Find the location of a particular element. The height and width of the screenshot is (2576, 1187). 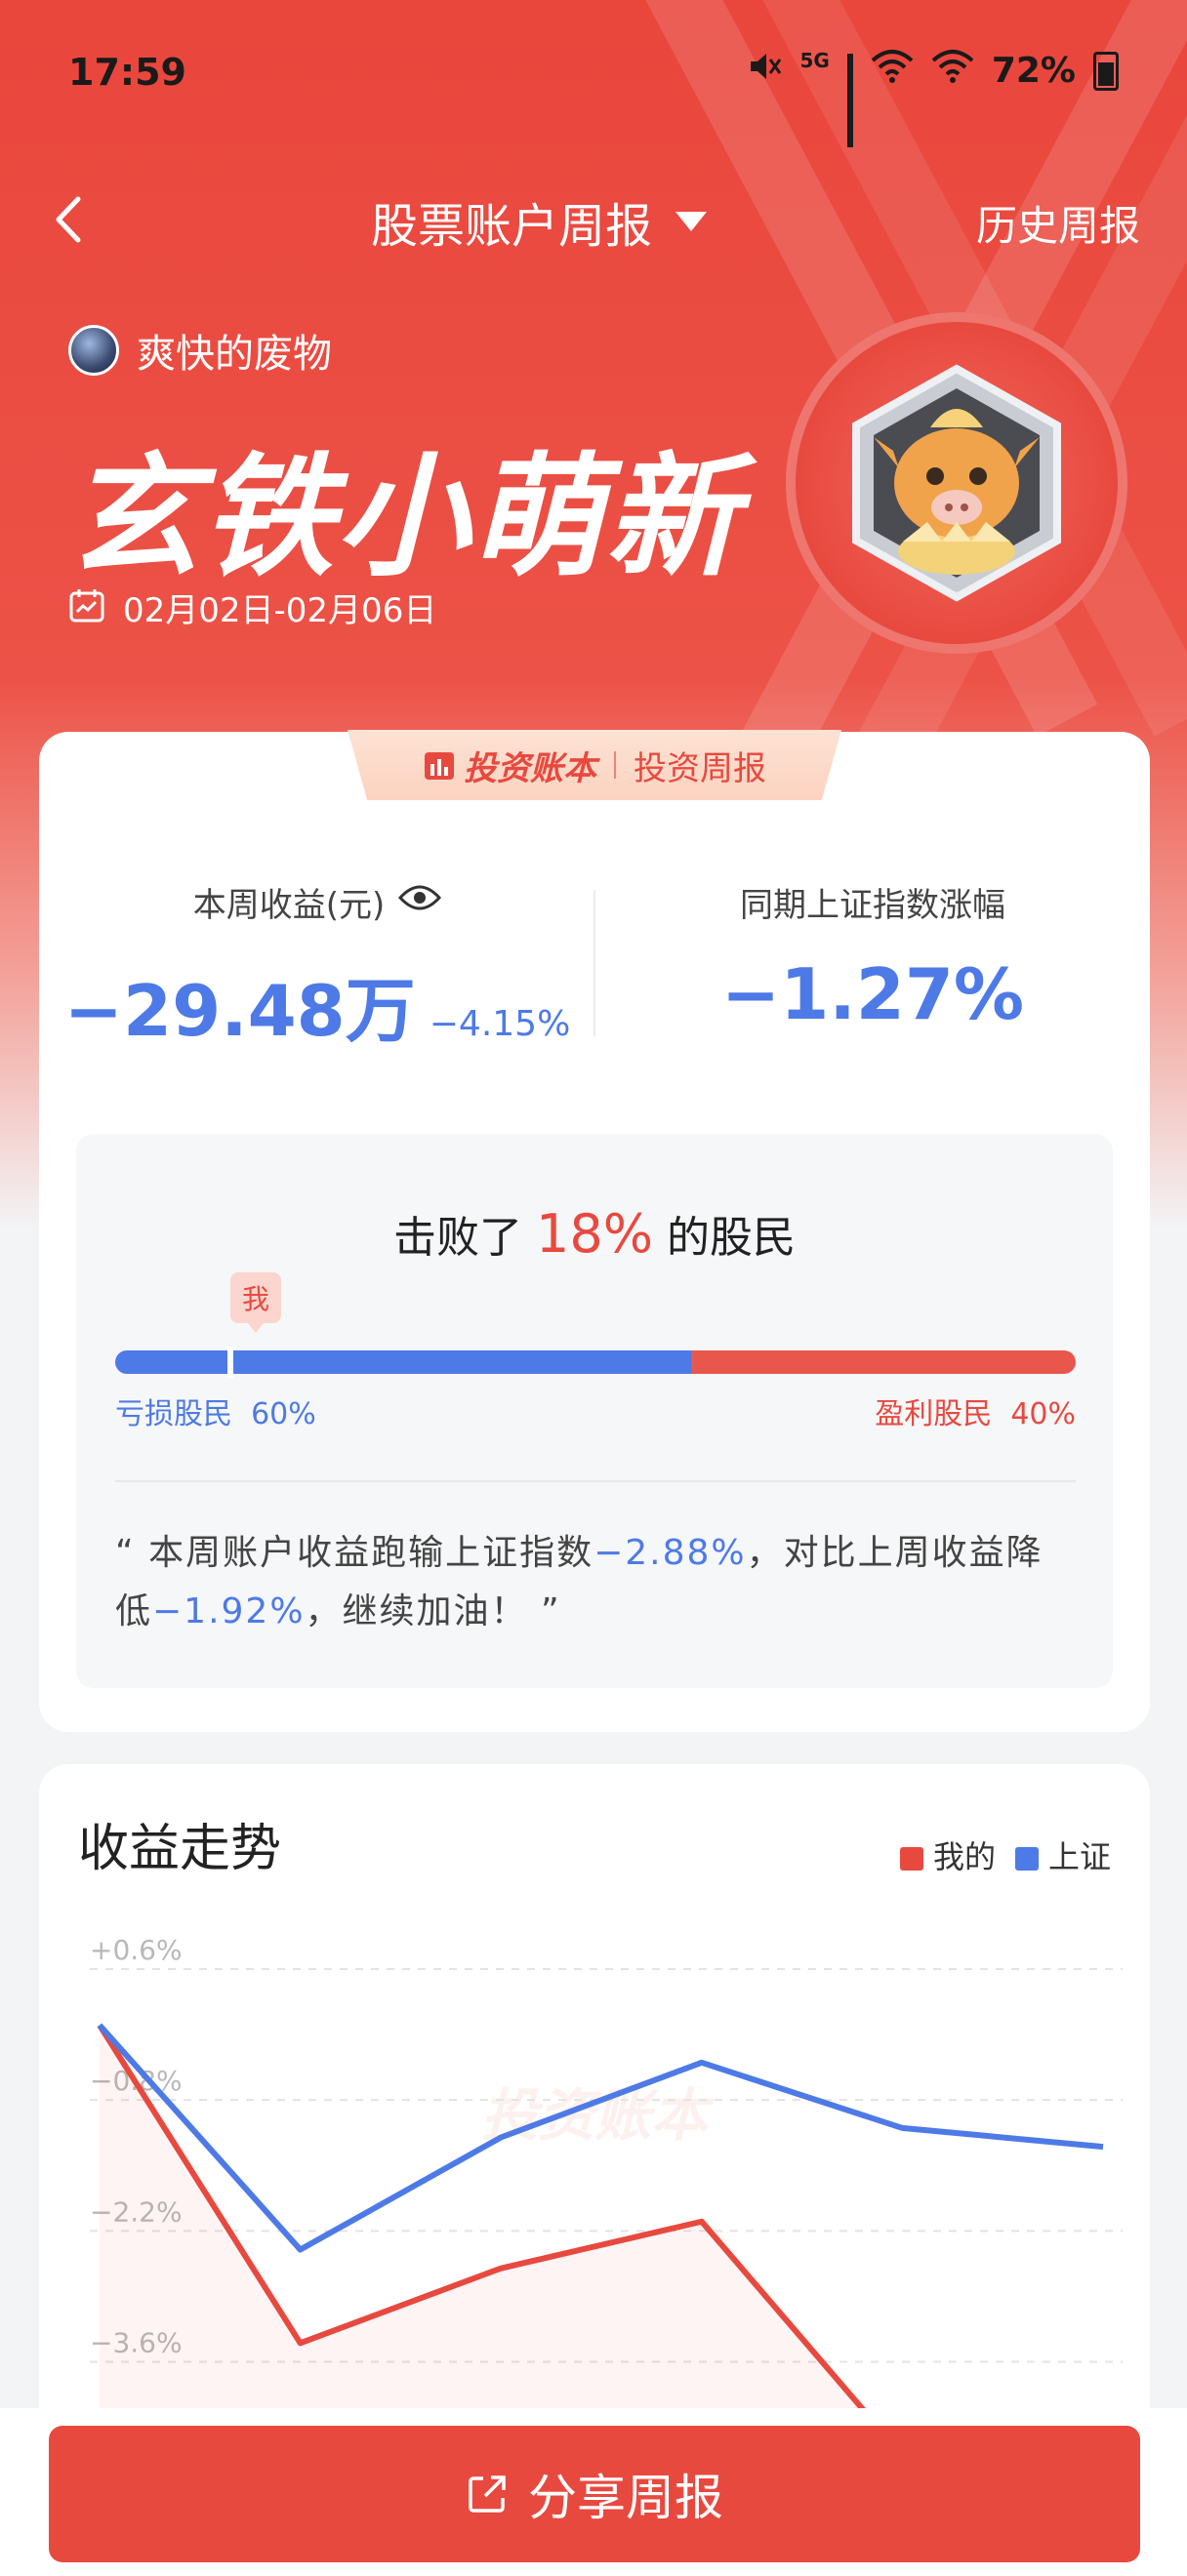

eye-icon is located at coordinates (420, 902).